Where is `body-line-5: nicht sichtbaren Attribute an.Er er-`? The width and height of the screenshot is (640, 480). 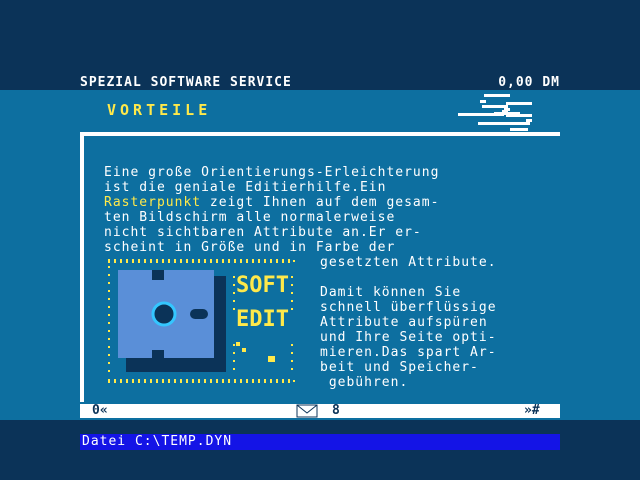 body-line-5: nicht sichtbaren Attribute an.Er er- is located at coordinates (263, 232).